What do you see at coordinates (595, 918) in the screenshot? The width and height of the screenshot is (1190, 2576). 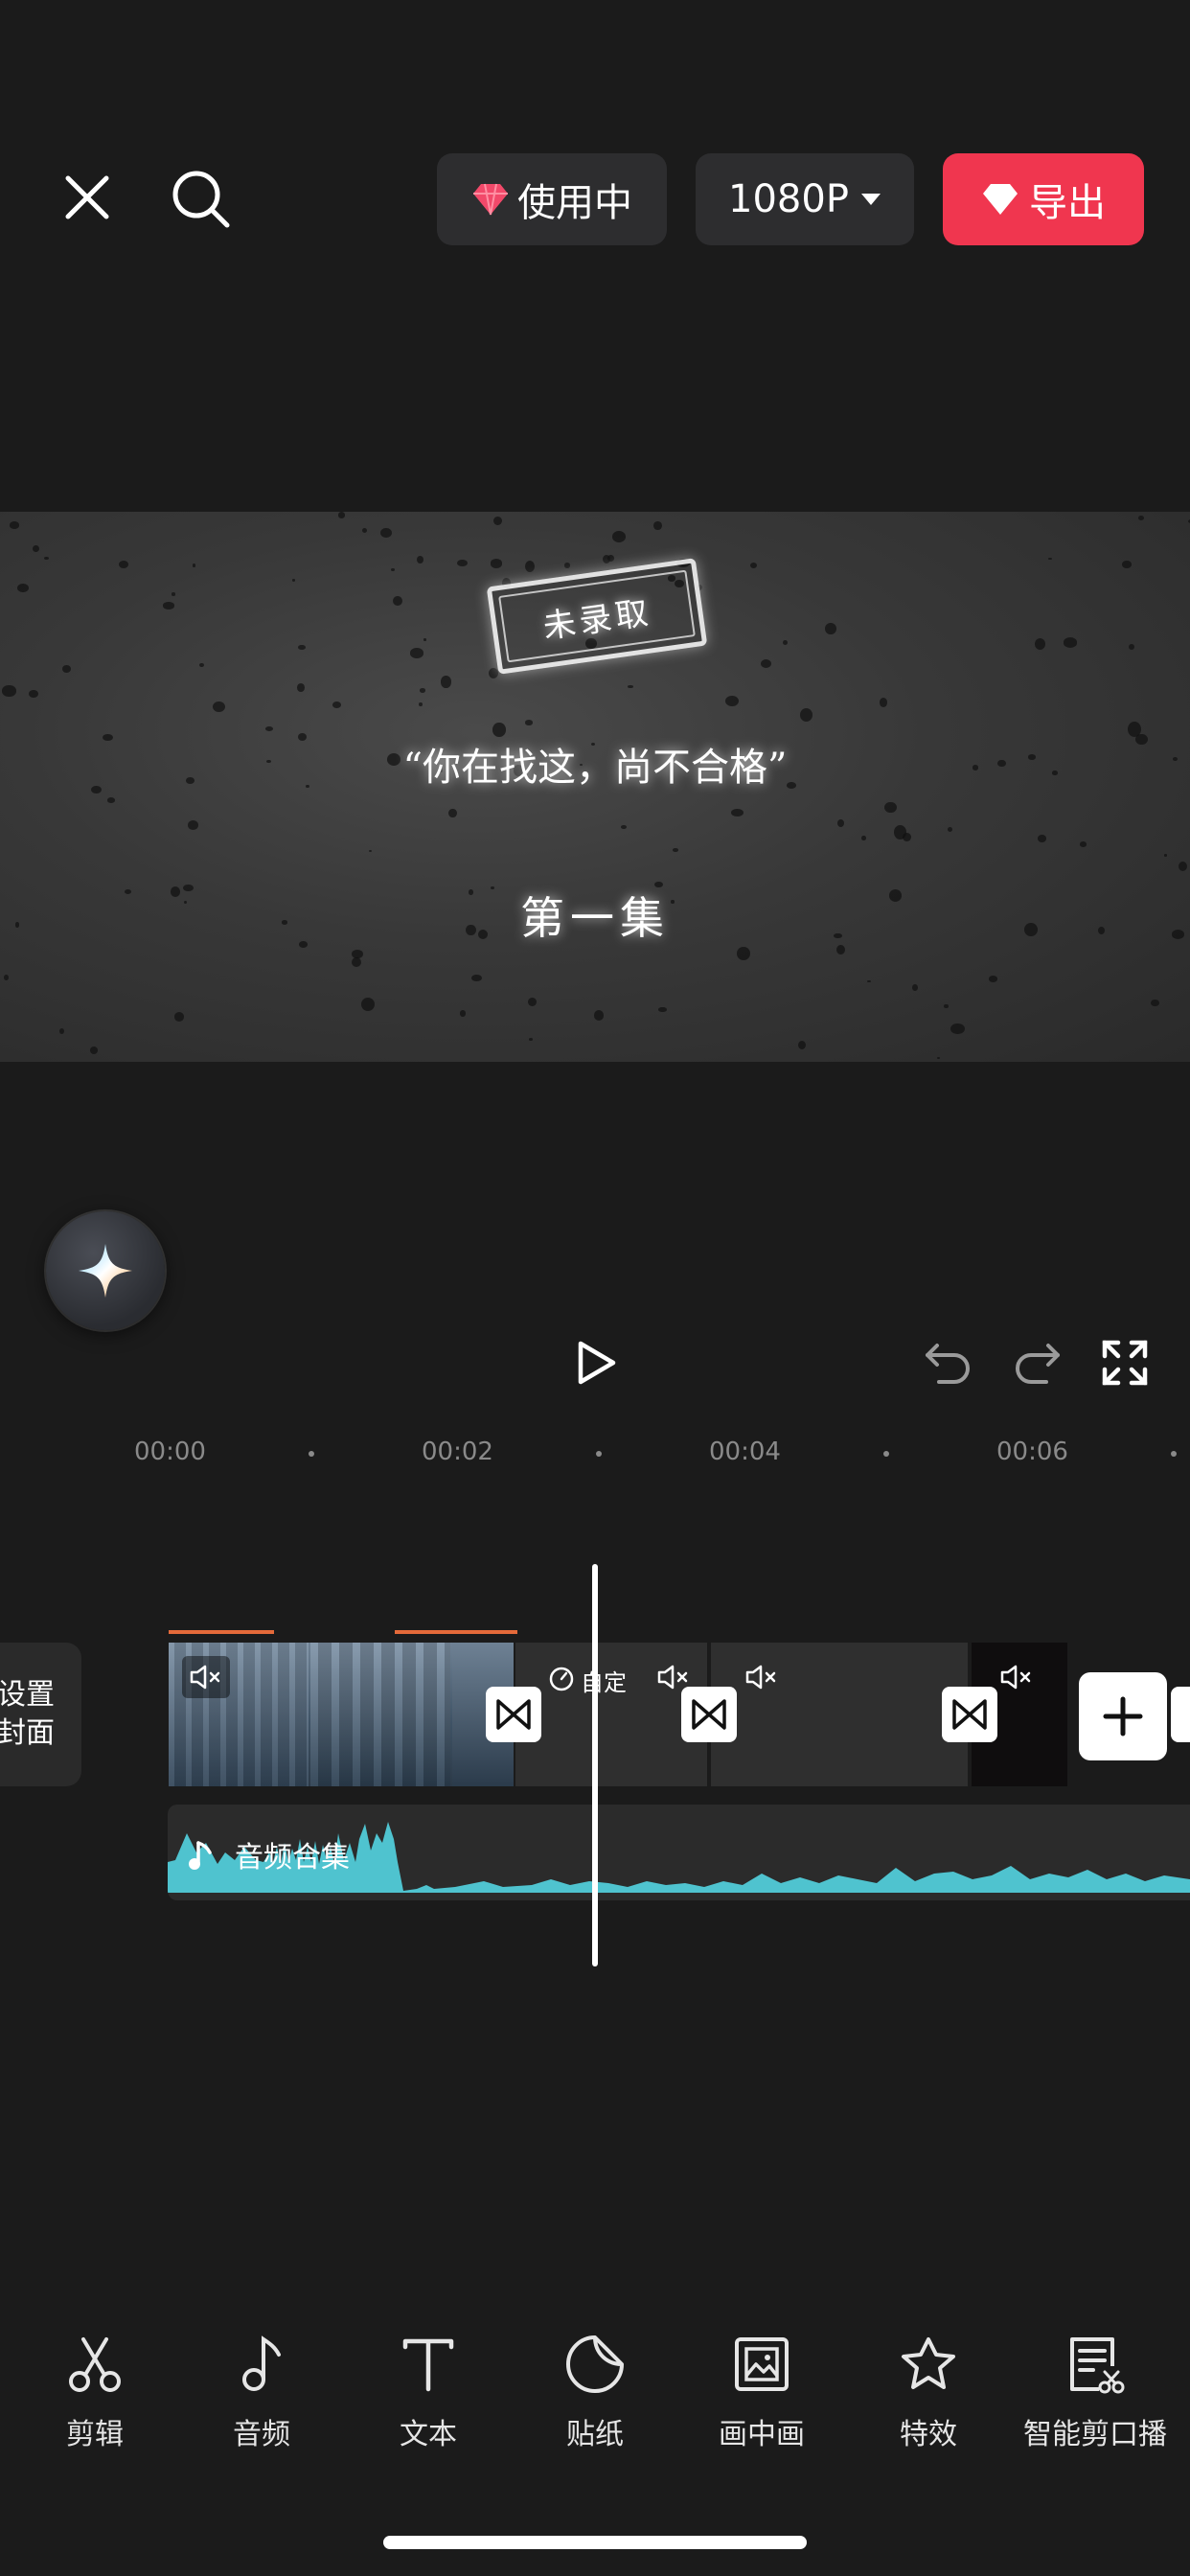 I see `preview-episode-title: 第一集` at bounding box center [595, 918].